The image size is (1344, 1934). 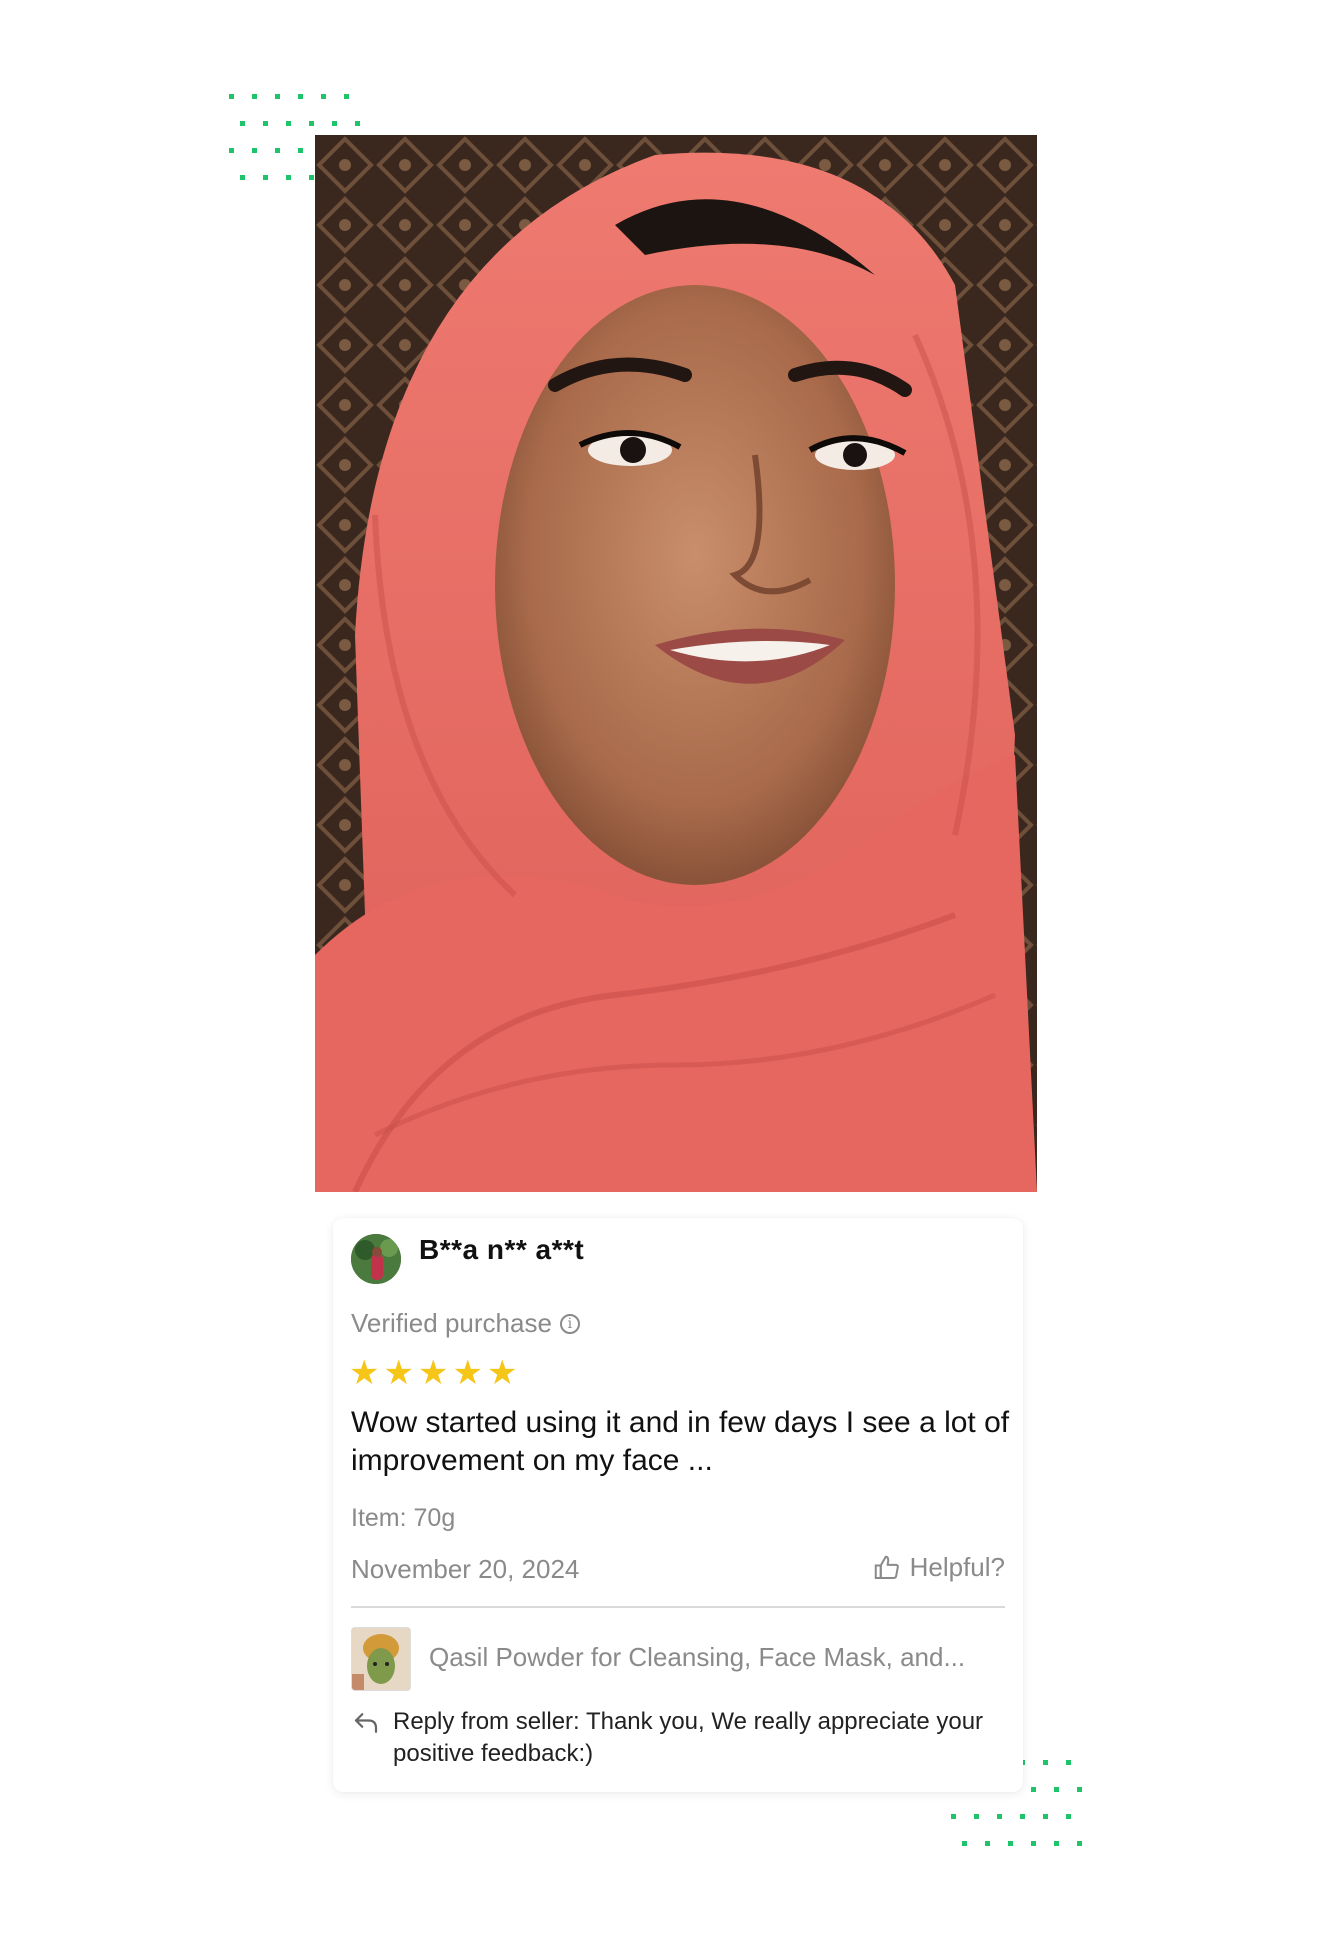 I want to click on info-icon: i, so click(x=569, y=1323).